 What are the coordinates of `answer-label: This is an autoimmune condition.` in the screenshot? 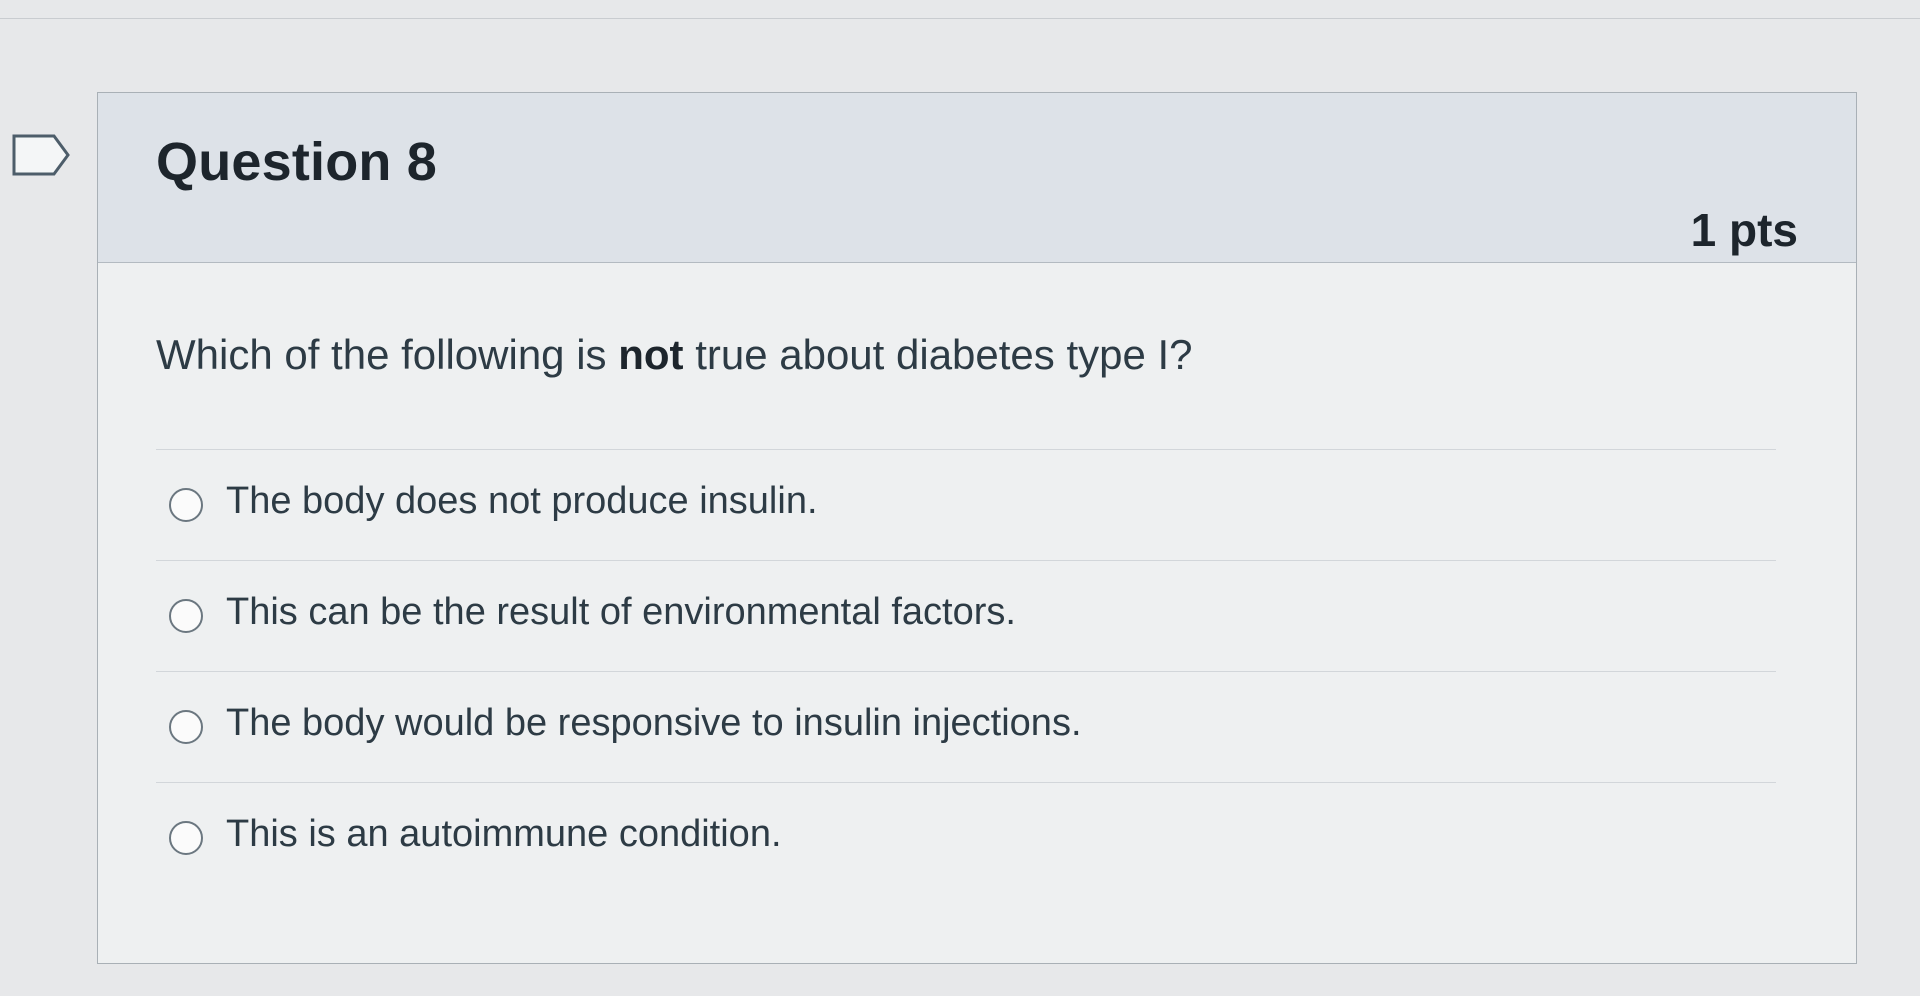 It's located at (504, 834).